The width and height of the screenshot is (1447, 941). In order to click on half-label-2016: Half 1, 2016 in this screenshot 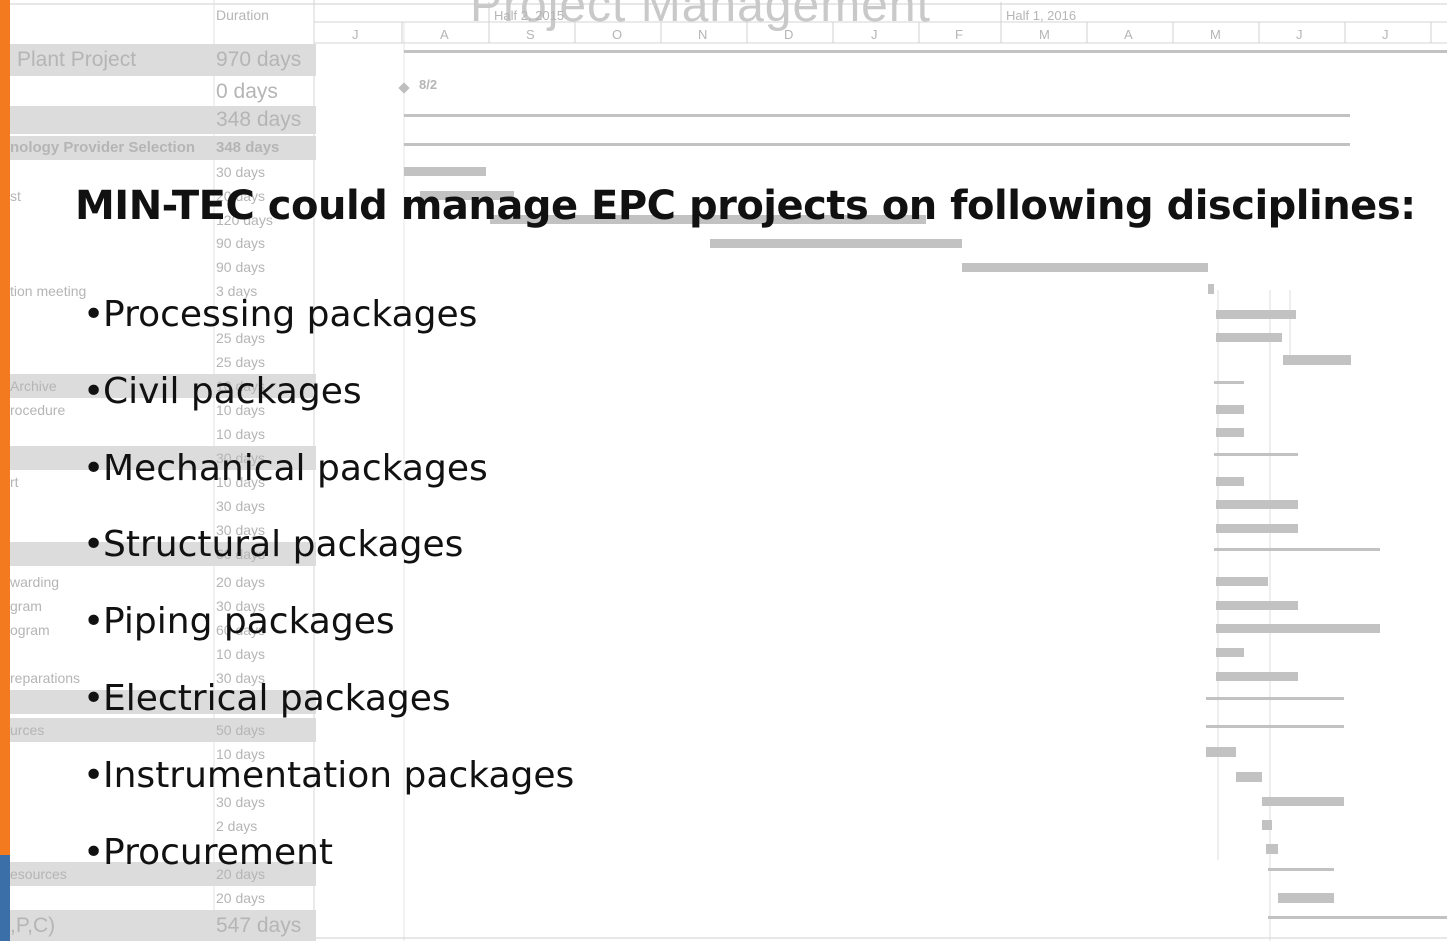, I will do `click(1041, 15)`.